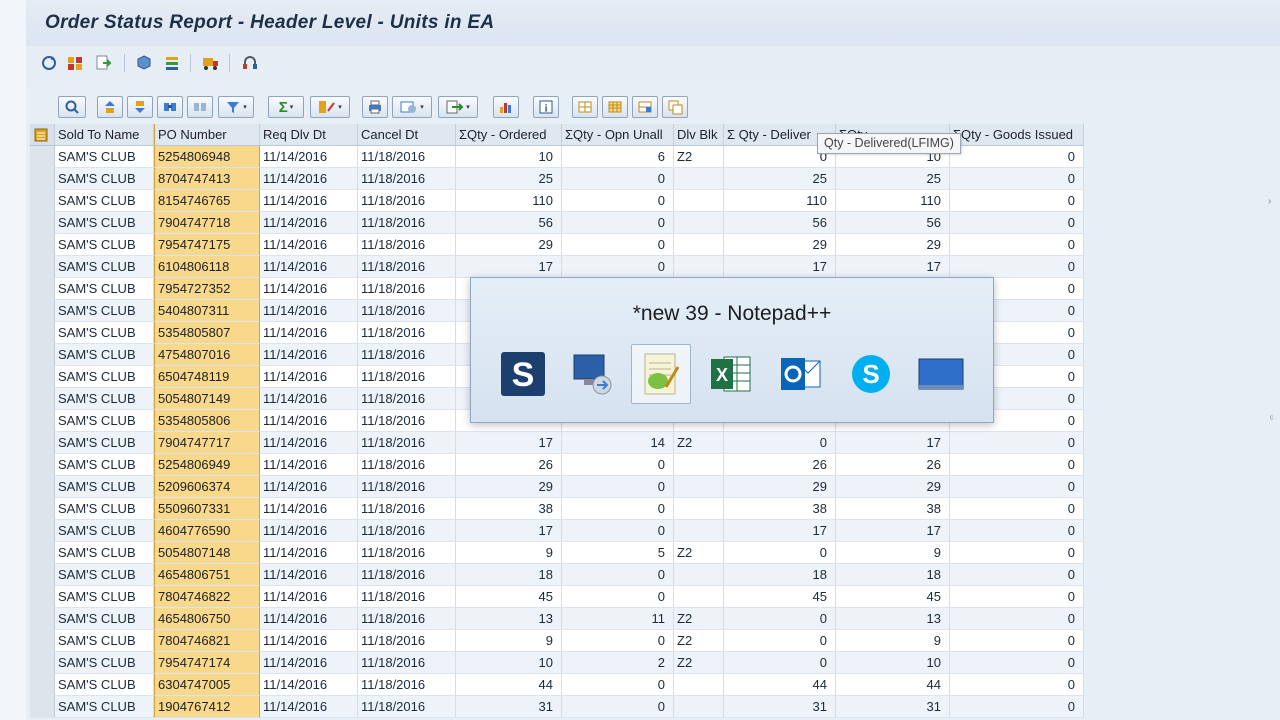 The height and width of the screenshot is (720, 1280). Describe the element at coordinates (207, 487) in the screenshot. I see `cell-po: 5209606374` at that location.